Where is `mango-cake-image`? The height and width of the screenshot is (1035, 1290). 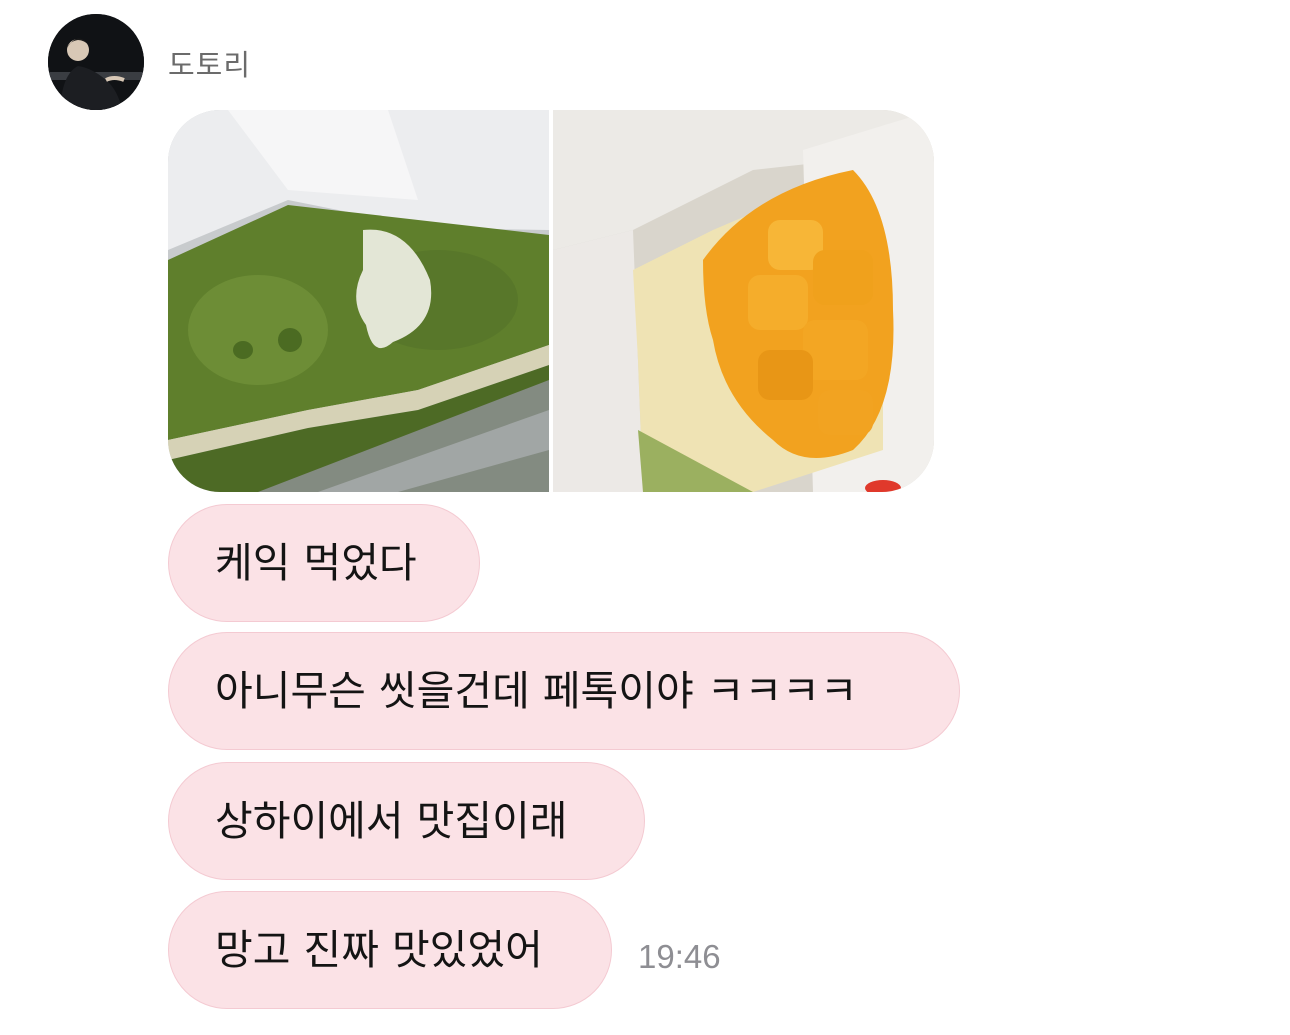 mango-cake-image is located at coordinates (743, 301).